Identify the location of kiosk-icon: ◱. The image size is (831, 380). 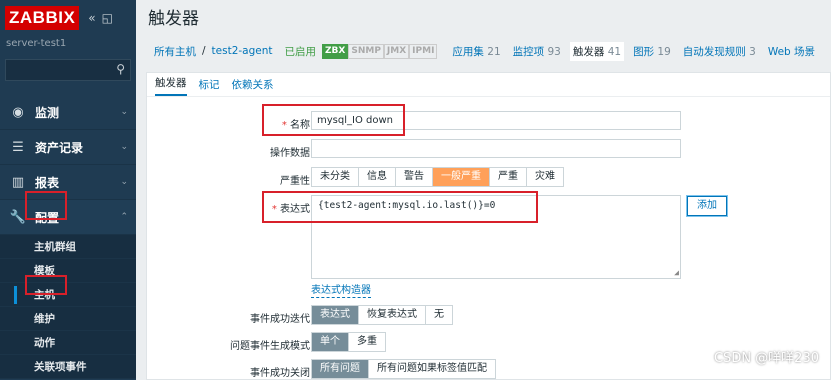
(107, 18).